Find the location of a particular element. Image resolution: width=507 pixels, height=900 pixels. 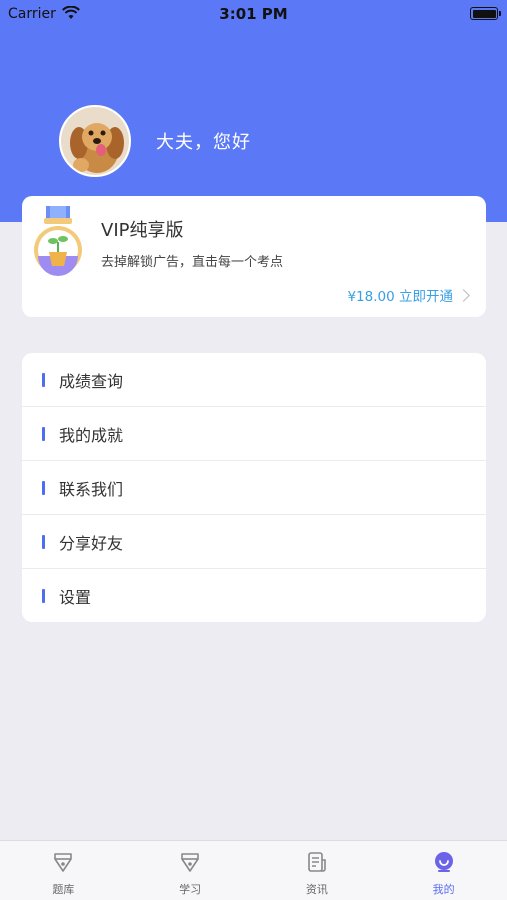

tab-bar: 题库 学习 资讯 我的 is located at coordinates (253, 870).